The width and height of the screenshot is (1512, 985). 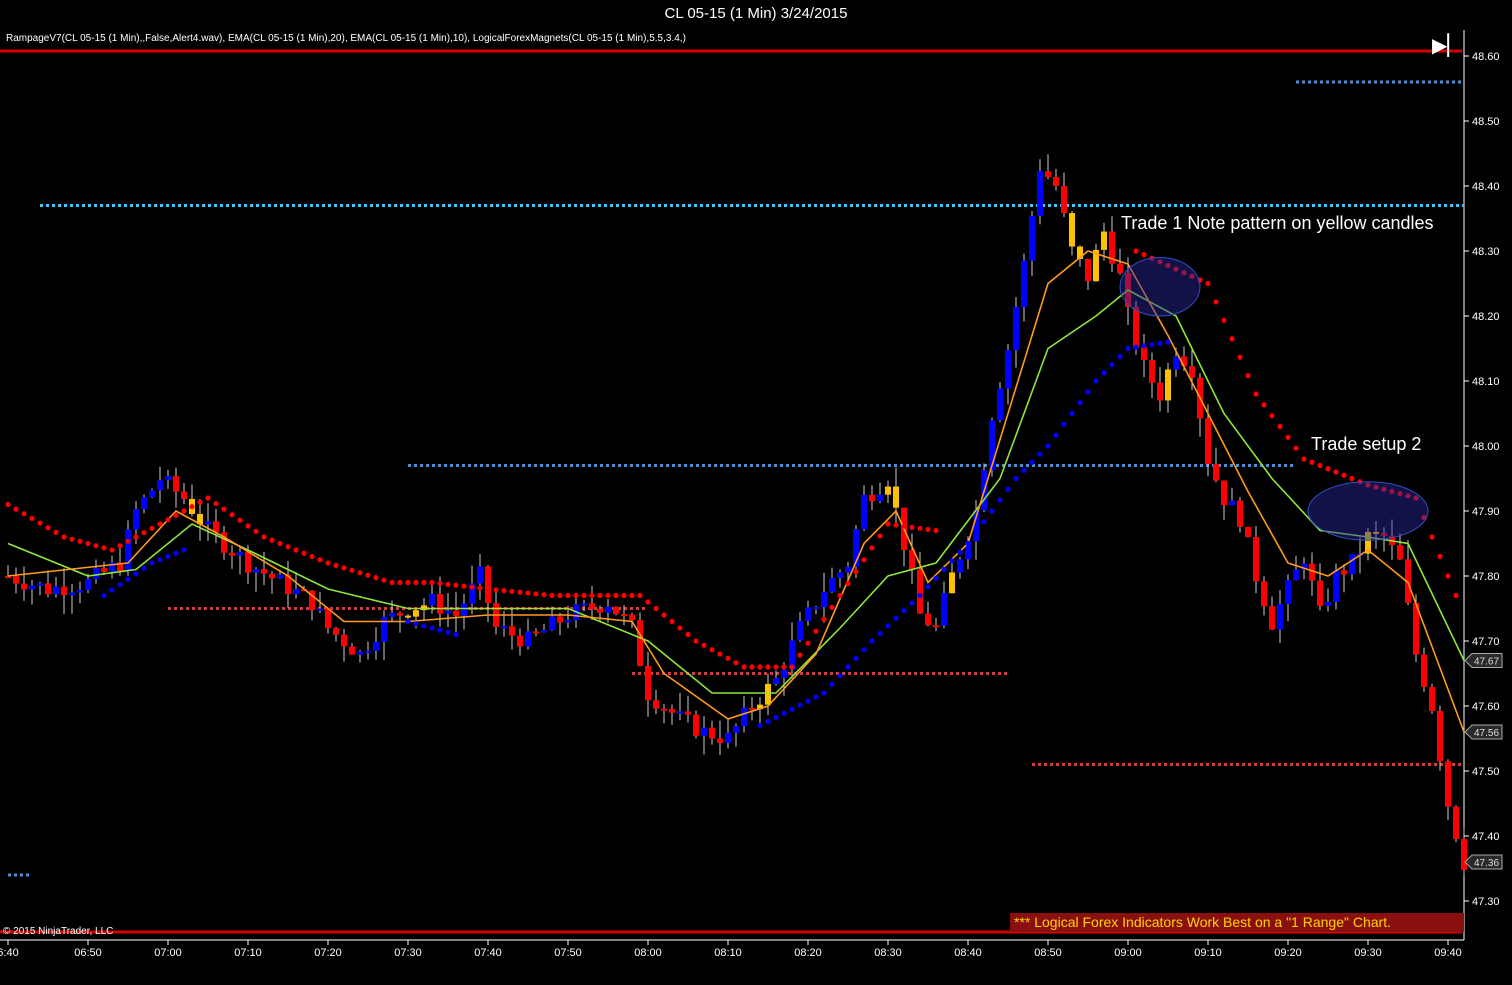 What do you see at coordinates (1486, 187) in the screenshot?
I see `y-tick-label: 48.40` at bounding box center [1486, 187].